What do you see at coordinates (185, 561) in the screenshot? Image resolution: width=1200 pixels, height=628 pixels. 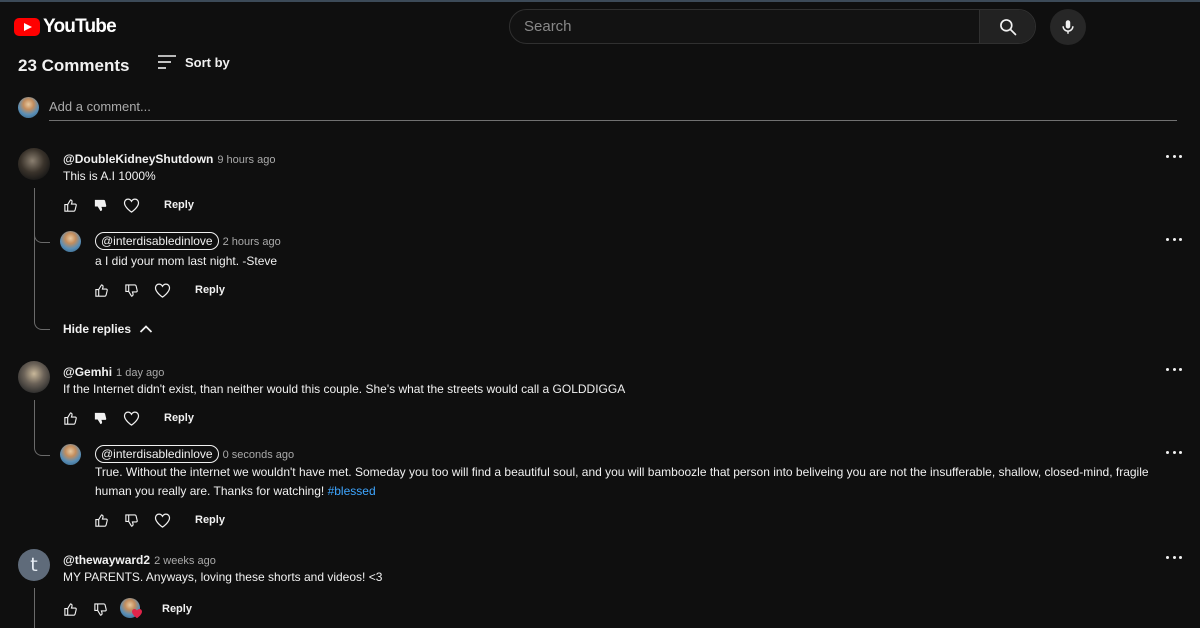 I see `comment-time: 2 weeks ago` at bounding box center [185, 561].